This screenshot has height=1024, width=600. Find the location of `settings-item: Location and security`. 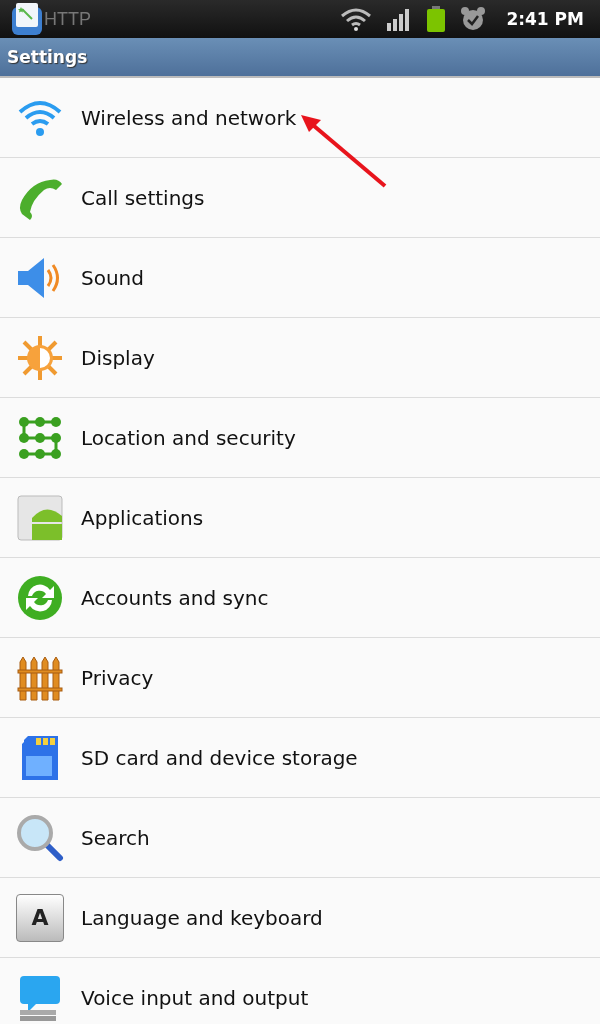

settings-item: Location and security is located at coordinates (300, 438).